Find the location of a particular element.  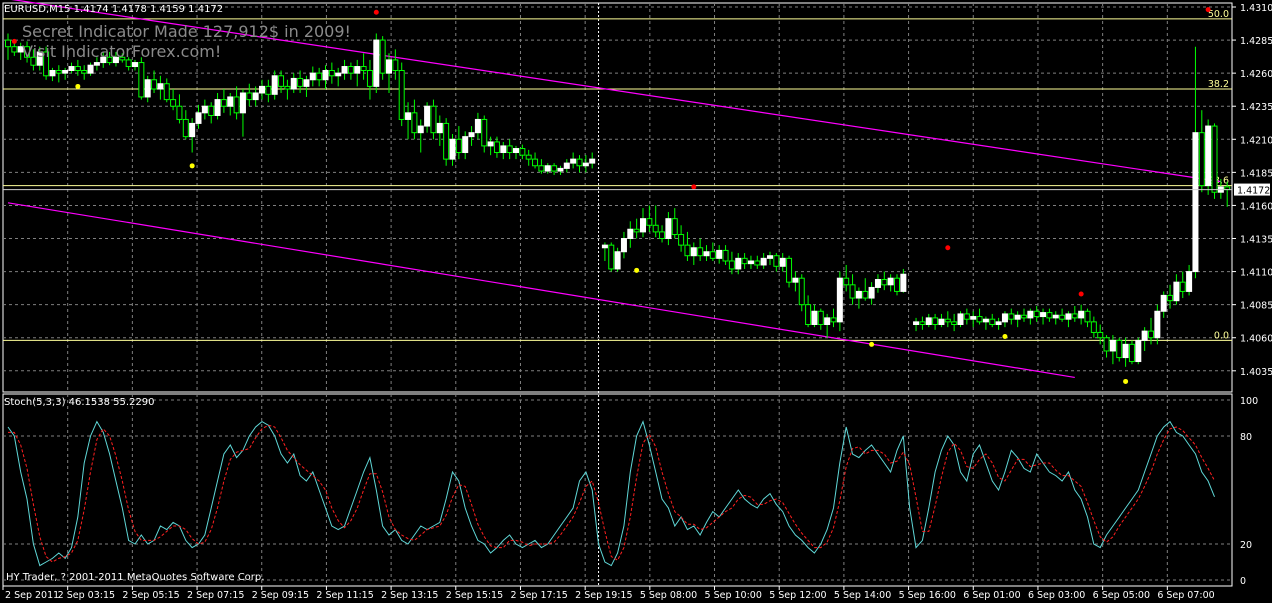

time-tick-label: 2 Sep 07:15 is located at coordinates (215, 595).